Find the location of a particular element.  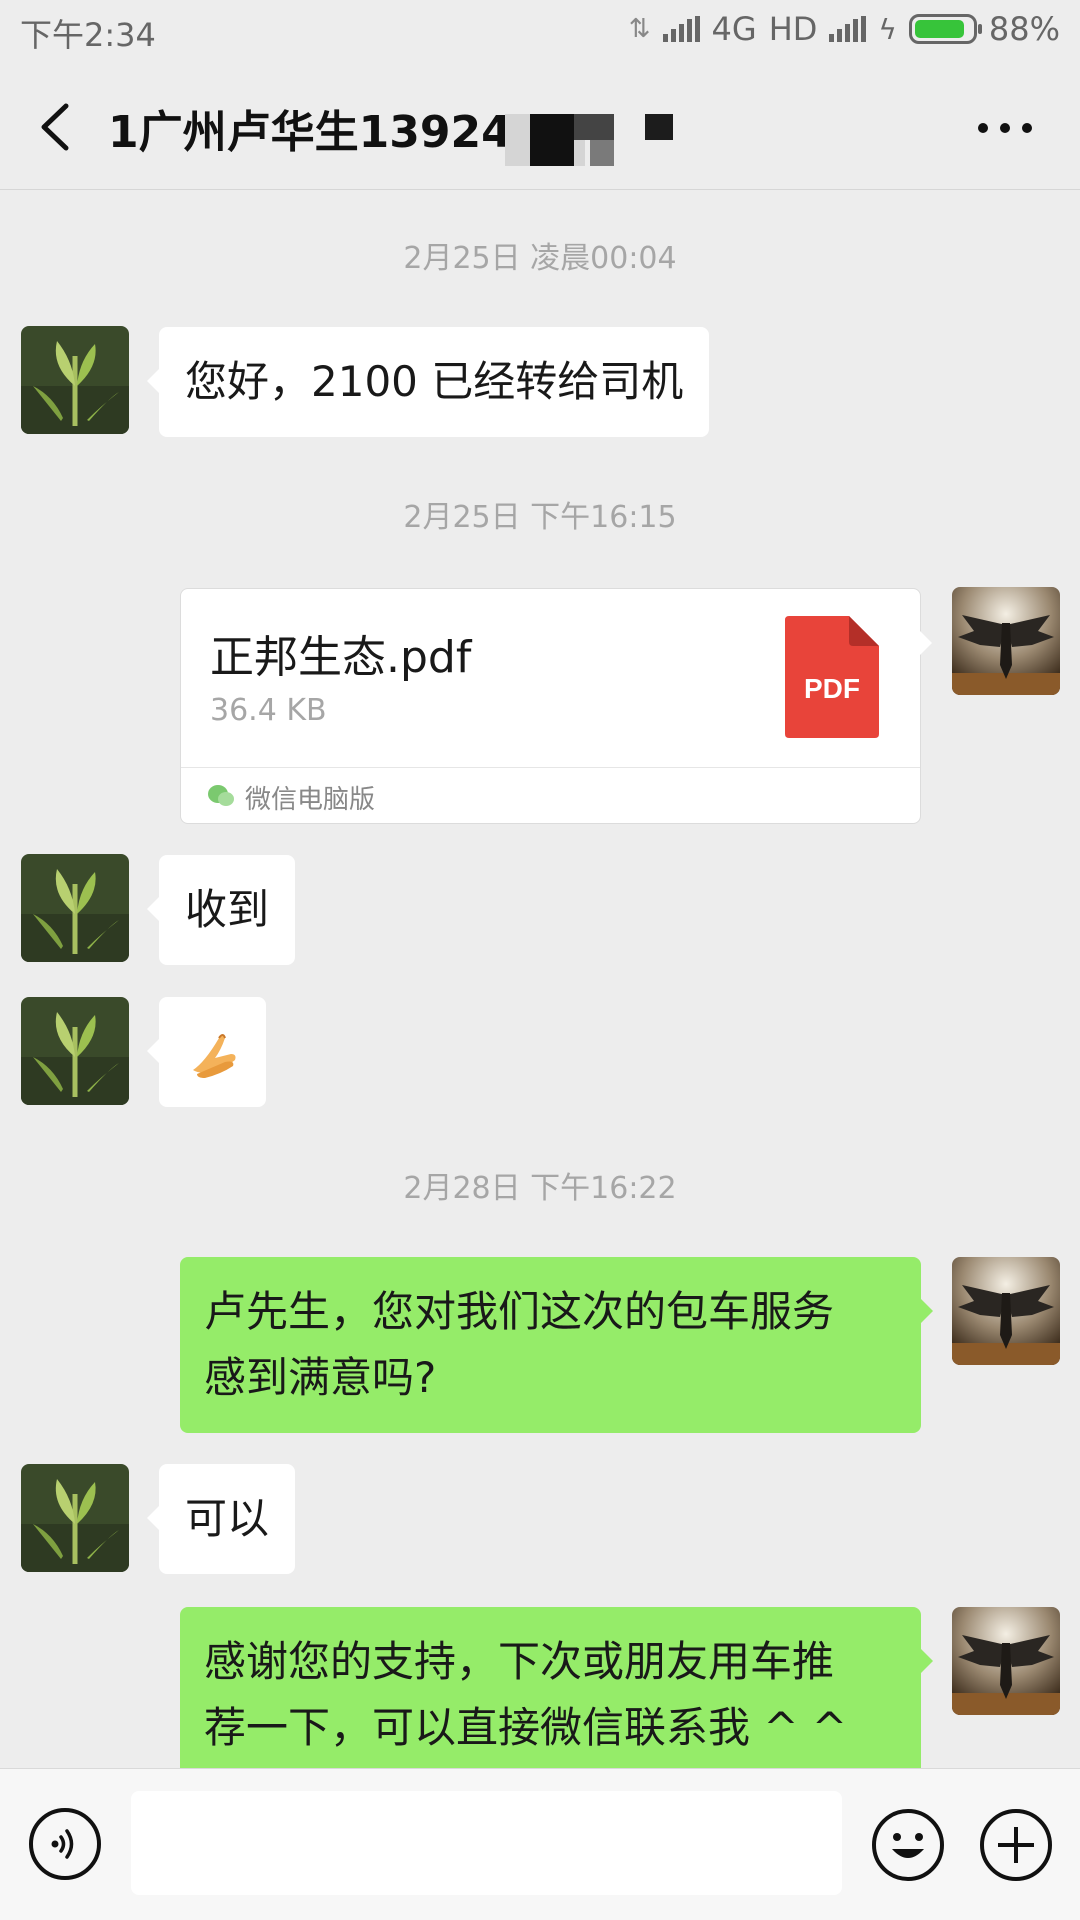

timestamp: 2月25日 下午16:15 is located at coordinates (540, 517).